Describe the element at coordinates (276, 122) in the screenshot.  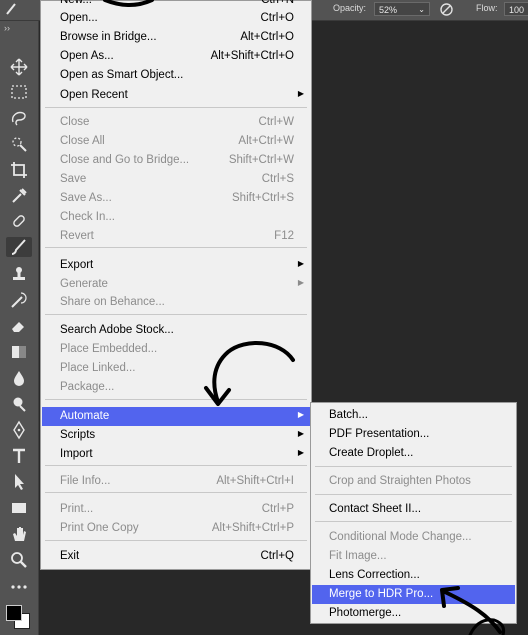
I see `menu-item-shortcut: Ctrl+W` at that location.